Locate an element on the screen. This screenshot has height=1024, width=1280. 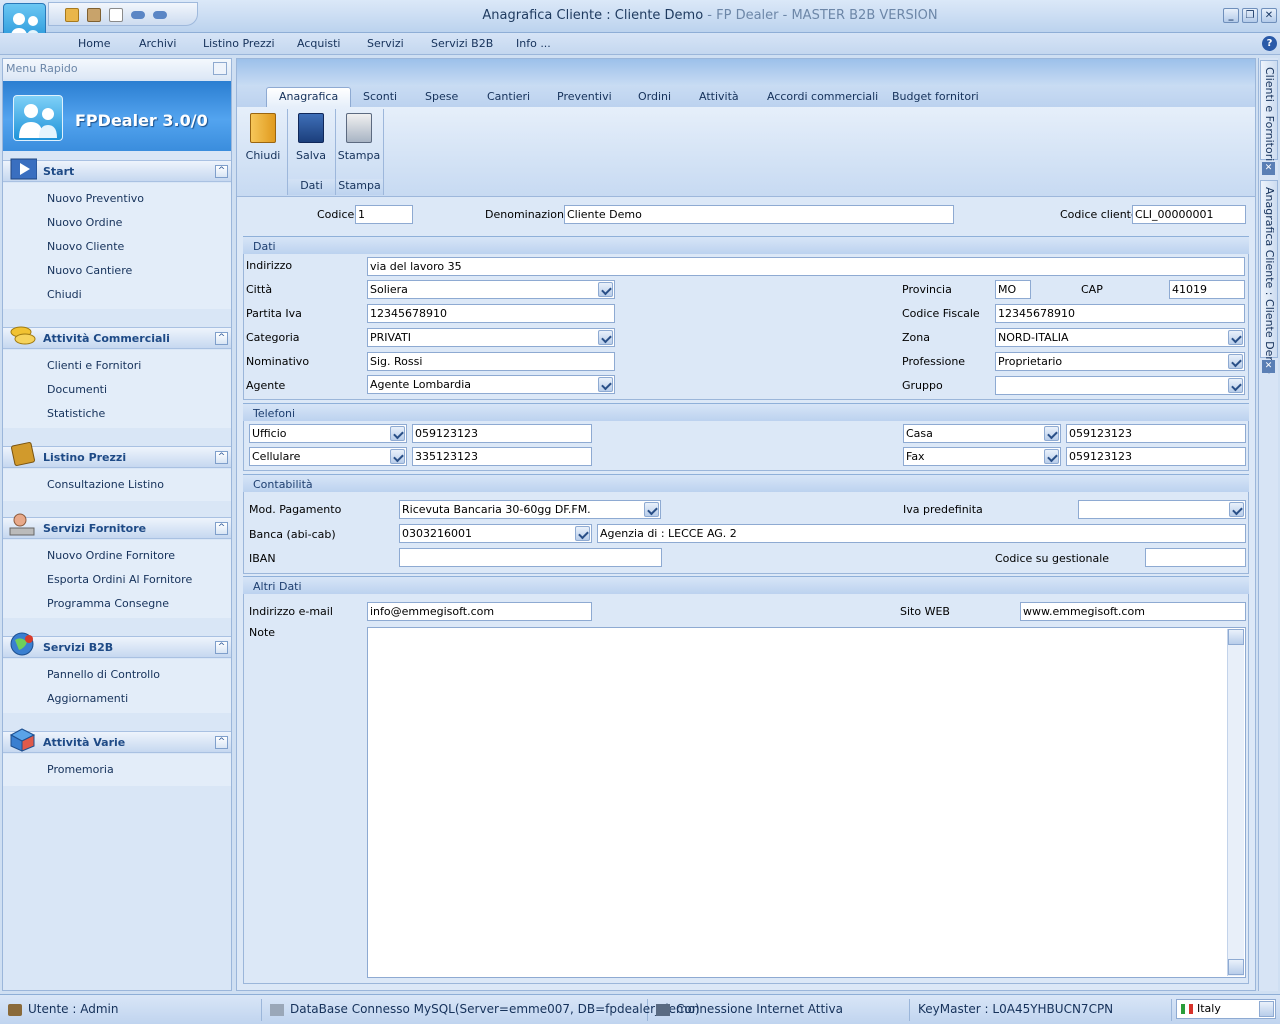
note-scrollbar is located at coordinates (1235, 802).